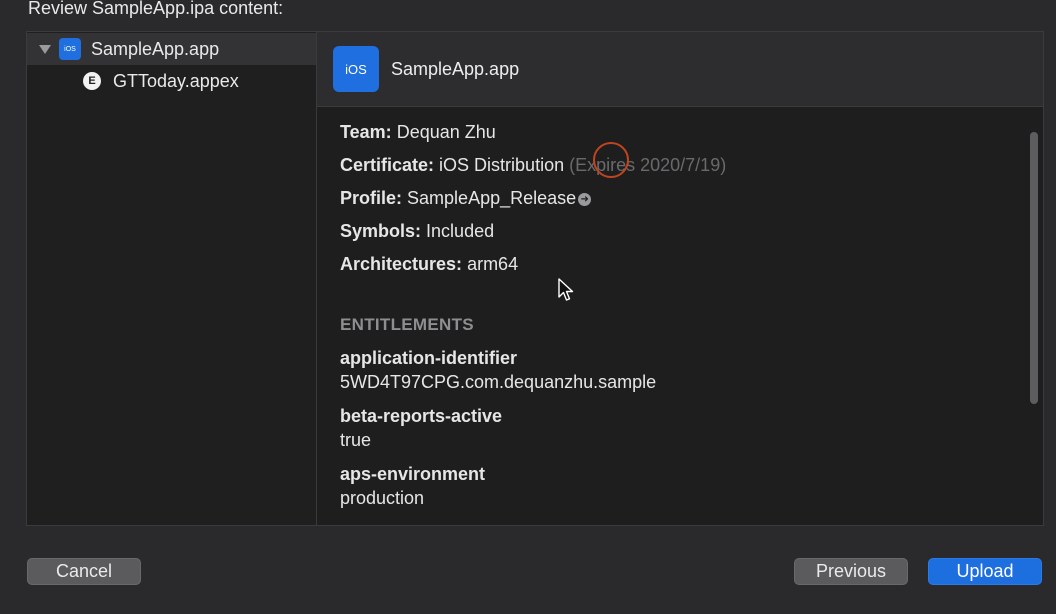 This screenshot has height=614, width=1056. Describe the element at coordinates (670, 270) in the screenshot. I see `architectures-row: Architectures: arm64` at that location.